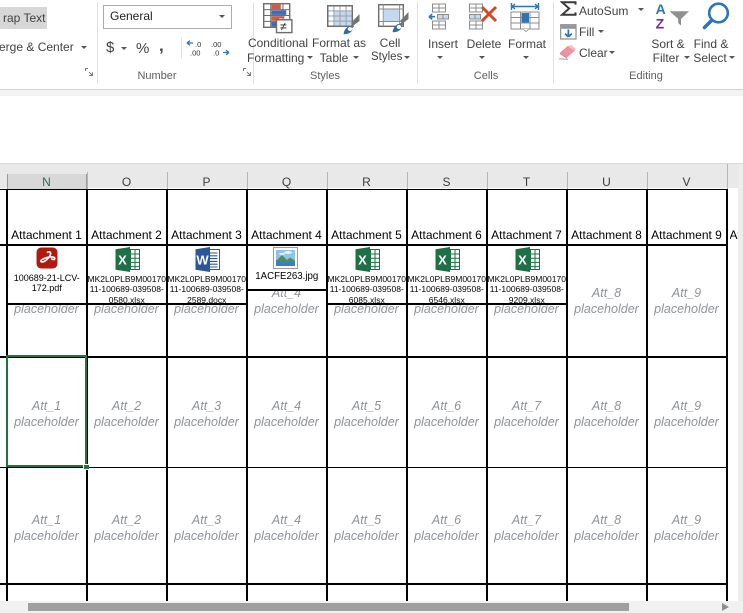  What do you see at coordinates (216, 53) in the screenshot?
I see `svg-text: .0` at bounding box center [216, 53].